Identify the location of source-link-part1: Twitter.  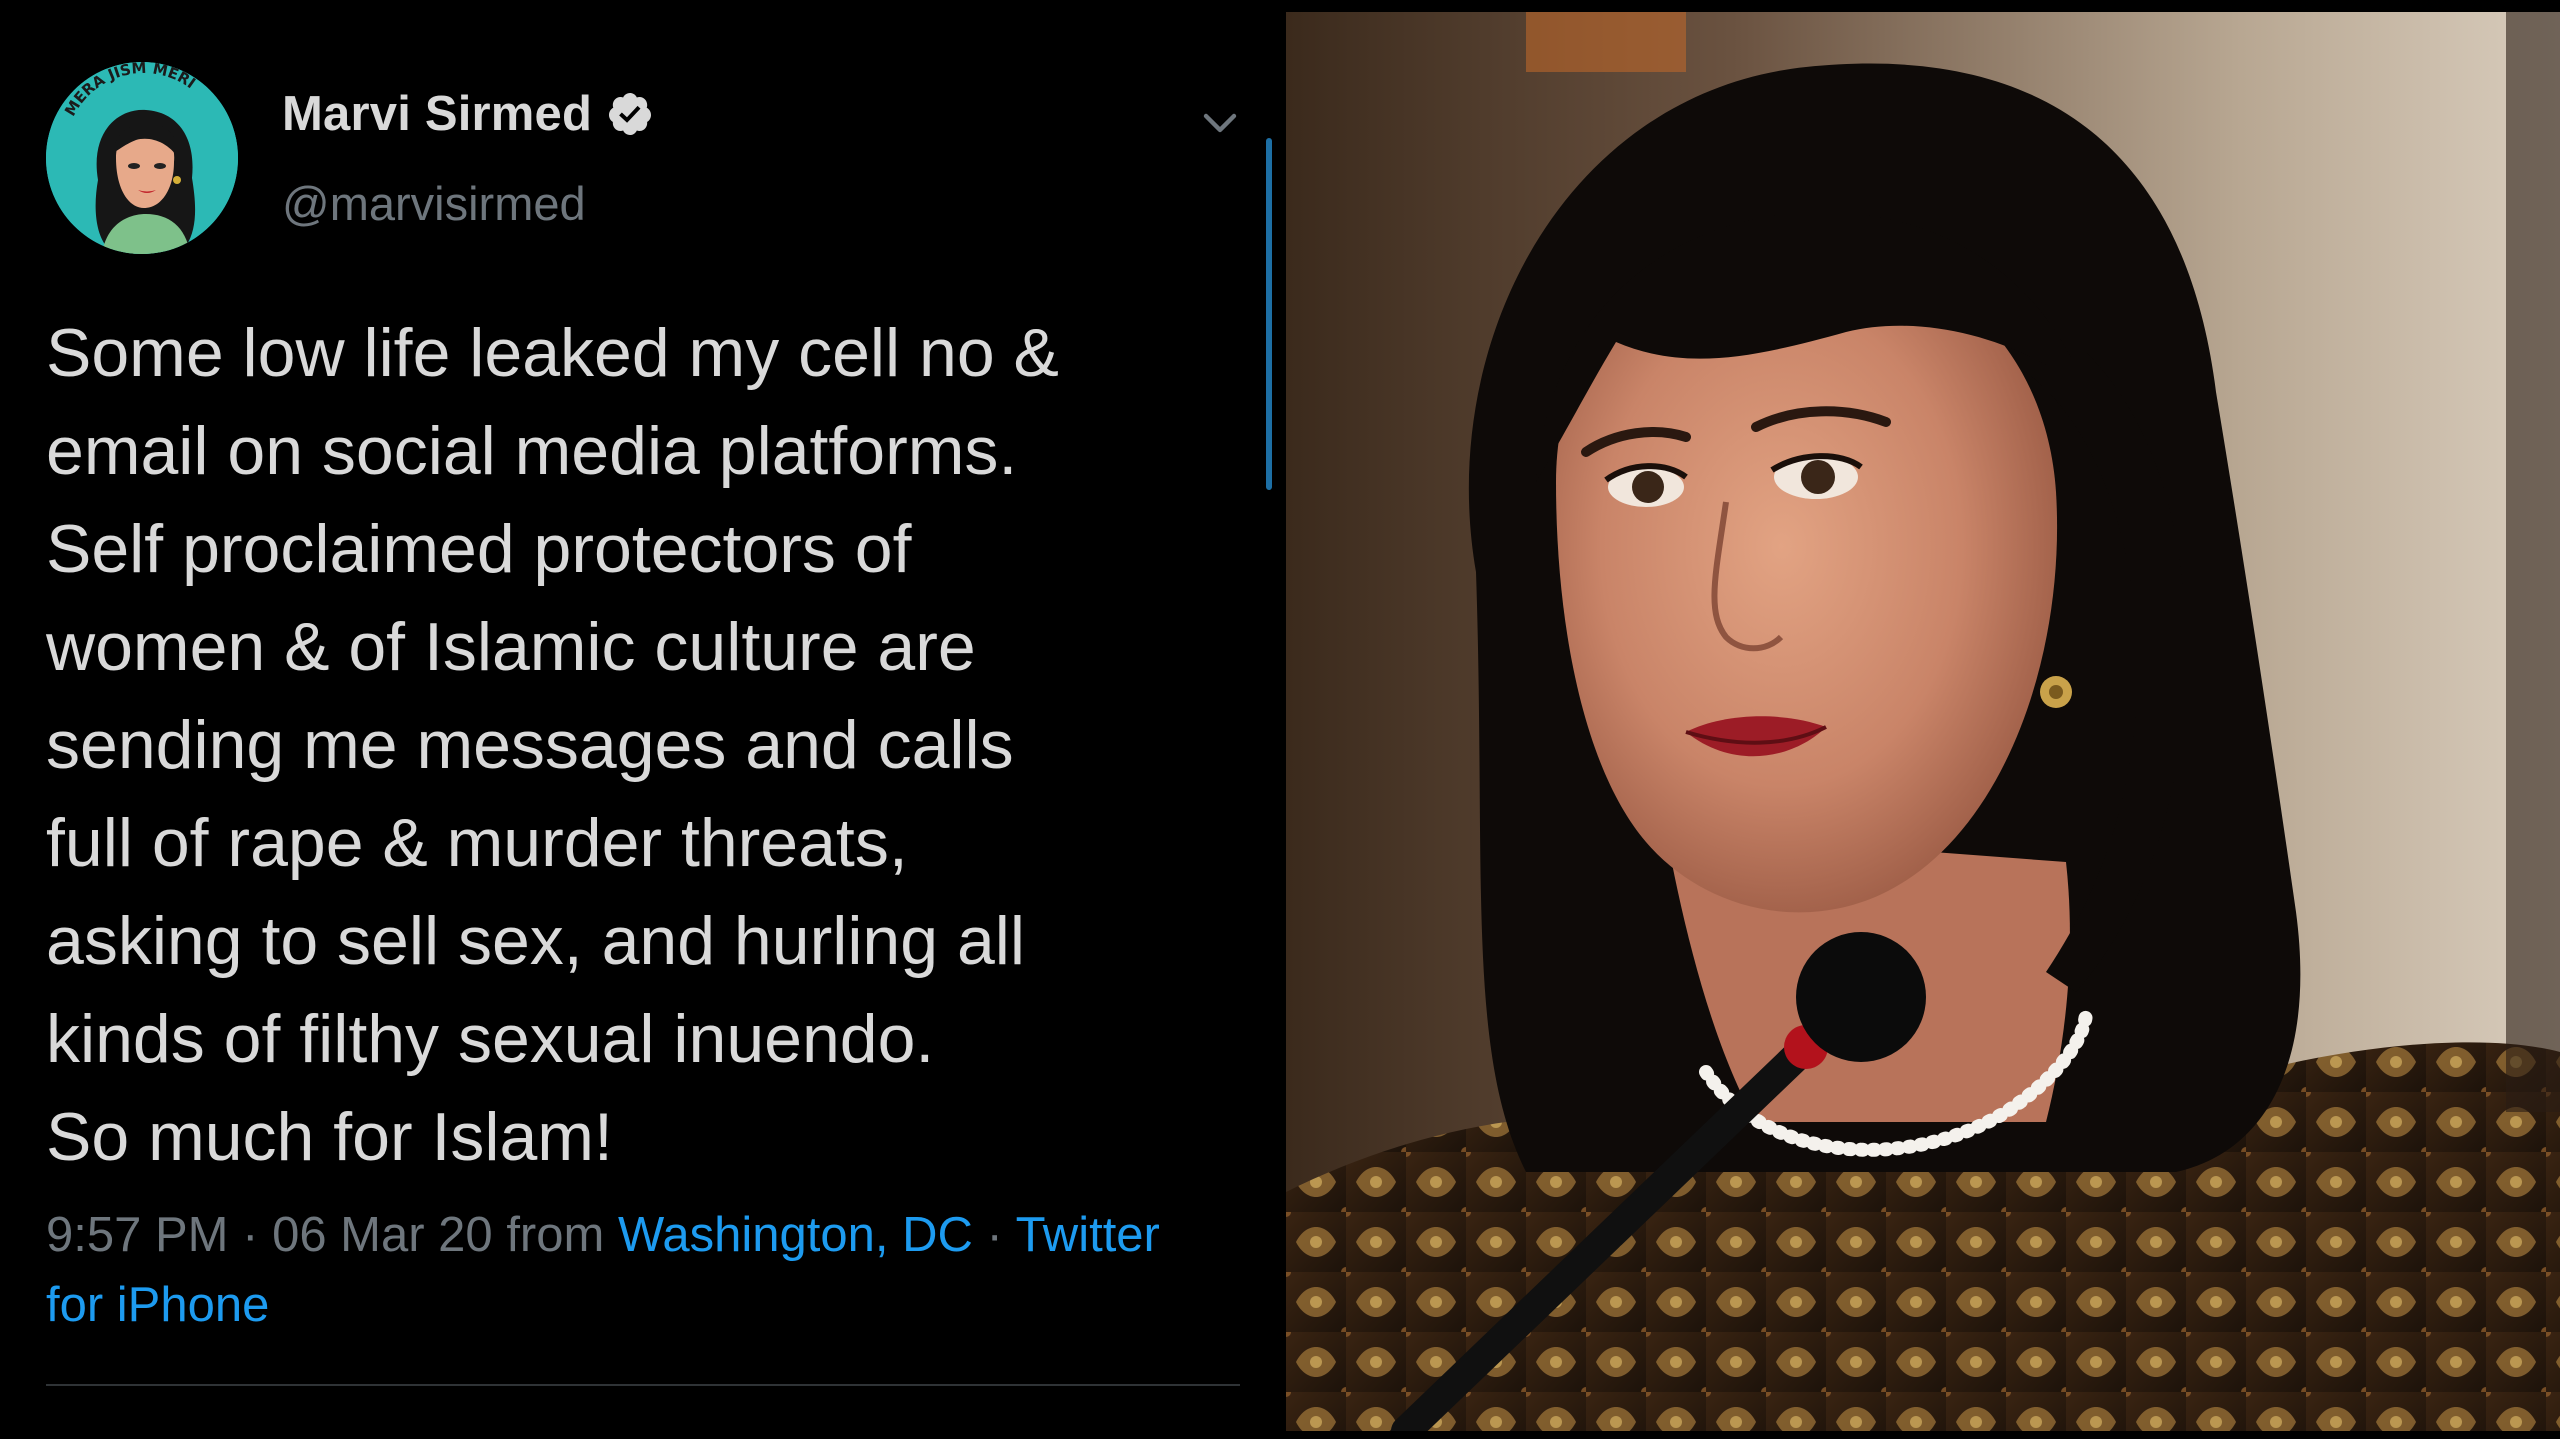
(1087, 1235).